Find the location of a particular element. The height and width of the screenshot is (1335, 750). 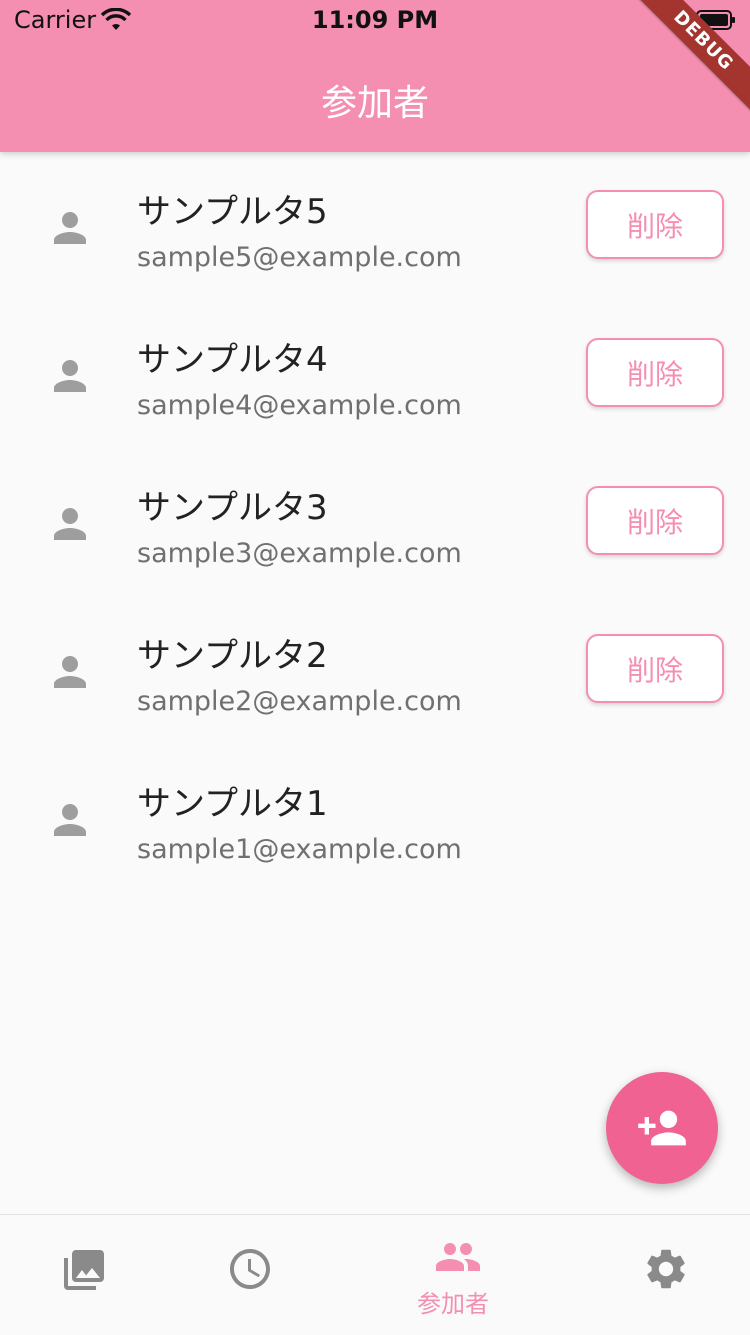

nav-item-participants: 参加者 is located at coordinates (457, 1275).